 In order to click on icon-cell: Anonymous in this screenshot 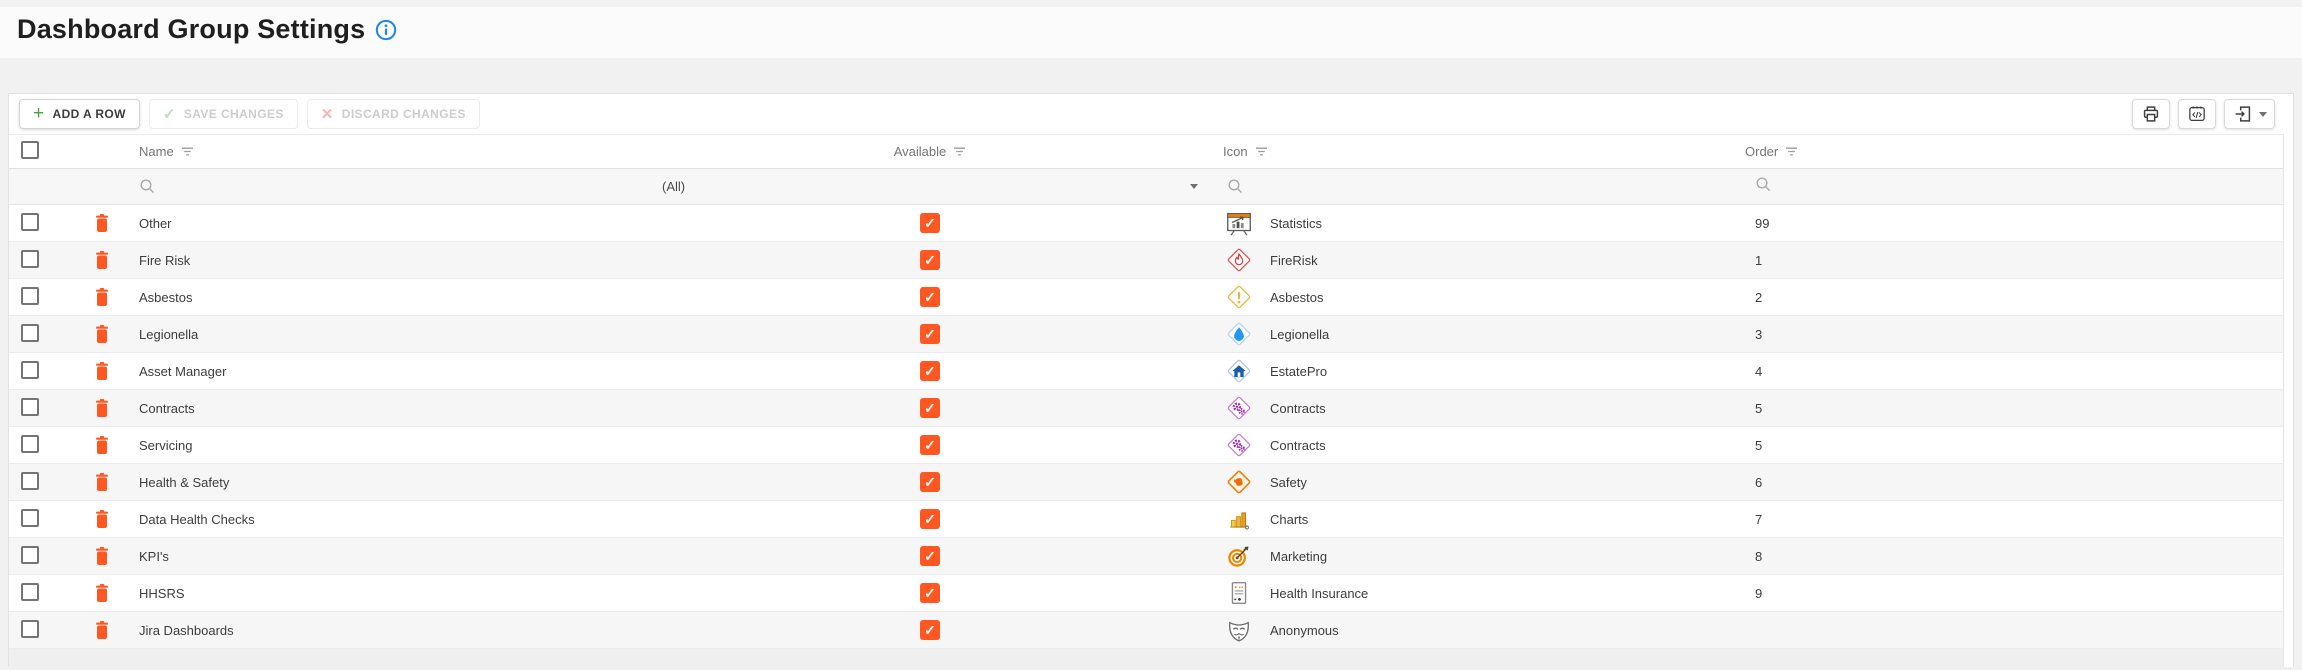, I will do `click(1480, 630)`.